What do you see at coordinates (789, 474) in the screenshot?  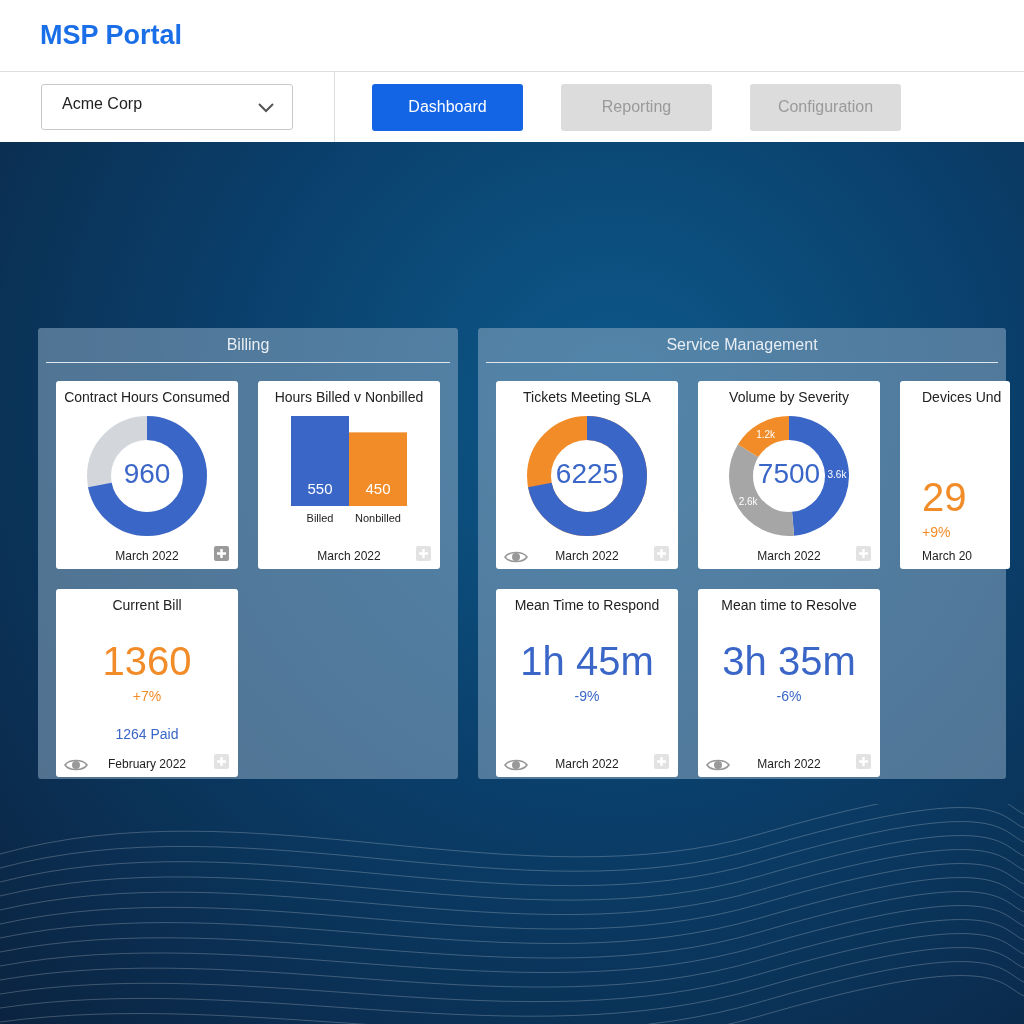 I see `donut-value: 7500` at bounding box center [789, 474].